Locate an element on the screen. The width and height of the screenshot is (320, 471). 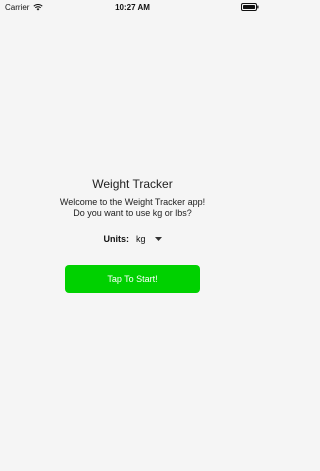
start-button: Tap To Start! is located at coordinates (132, 279).